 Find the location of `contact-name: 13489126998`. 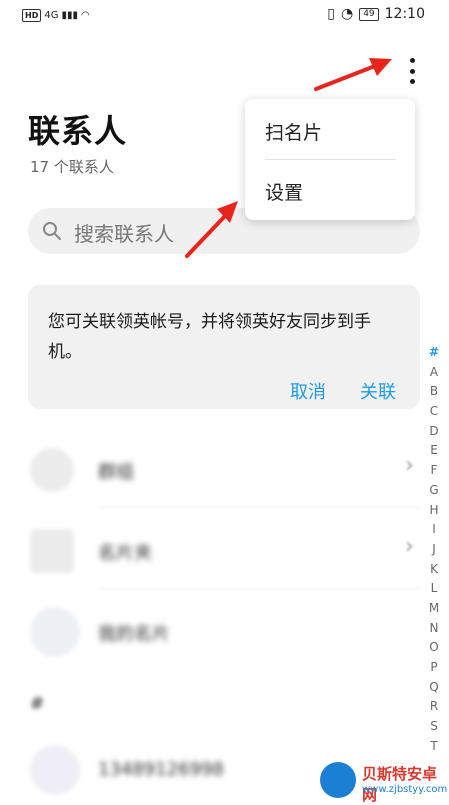

contact-name: 13489126998 is located at coordinates (161, 769).